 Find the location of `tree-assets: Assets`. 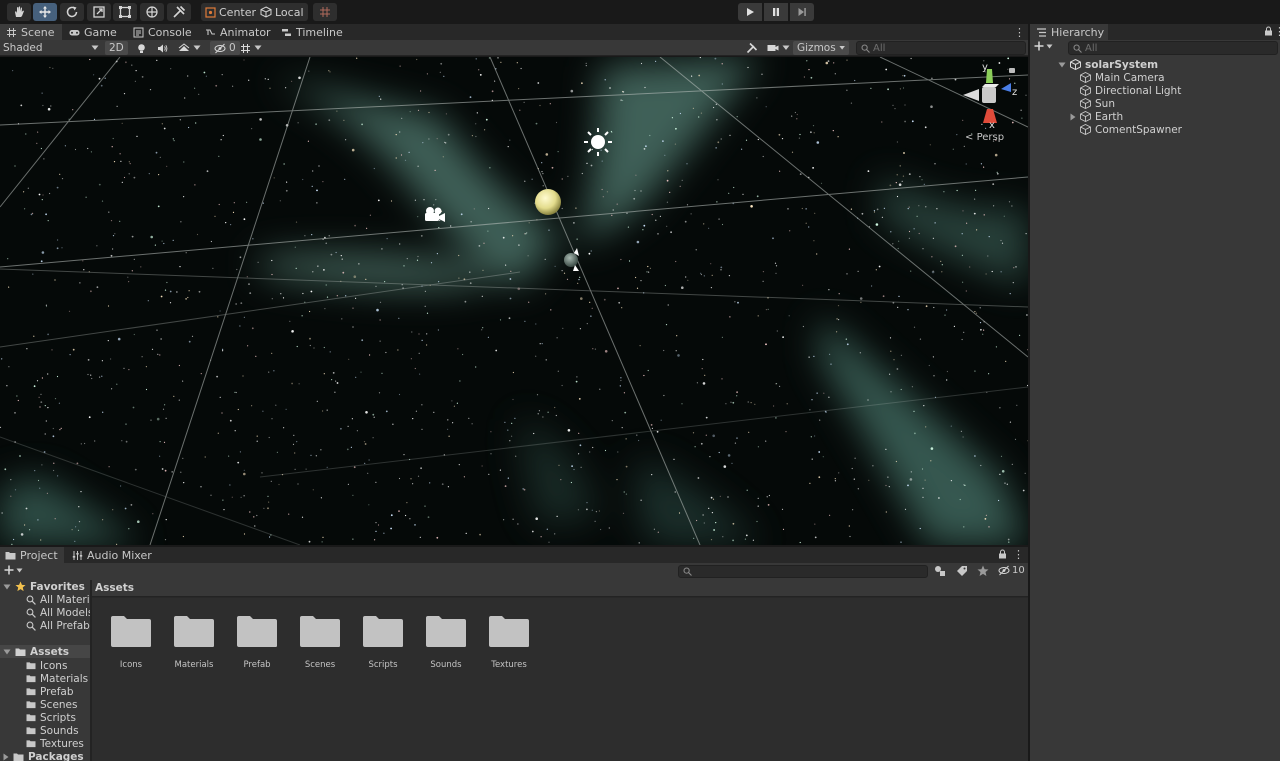

tree-assets: Assets is located at coordinates (45, 651).